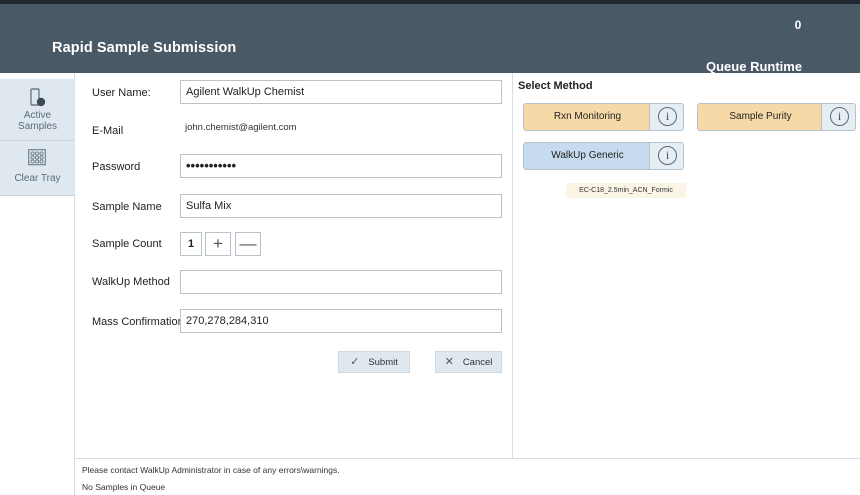 Image resolution: width=860 pixels, height=495 pixels. What do you see at coordinates (127, 244) in the screenshot?
I see `sample-count-label: Sample Count` at bounding box center [127, 244].